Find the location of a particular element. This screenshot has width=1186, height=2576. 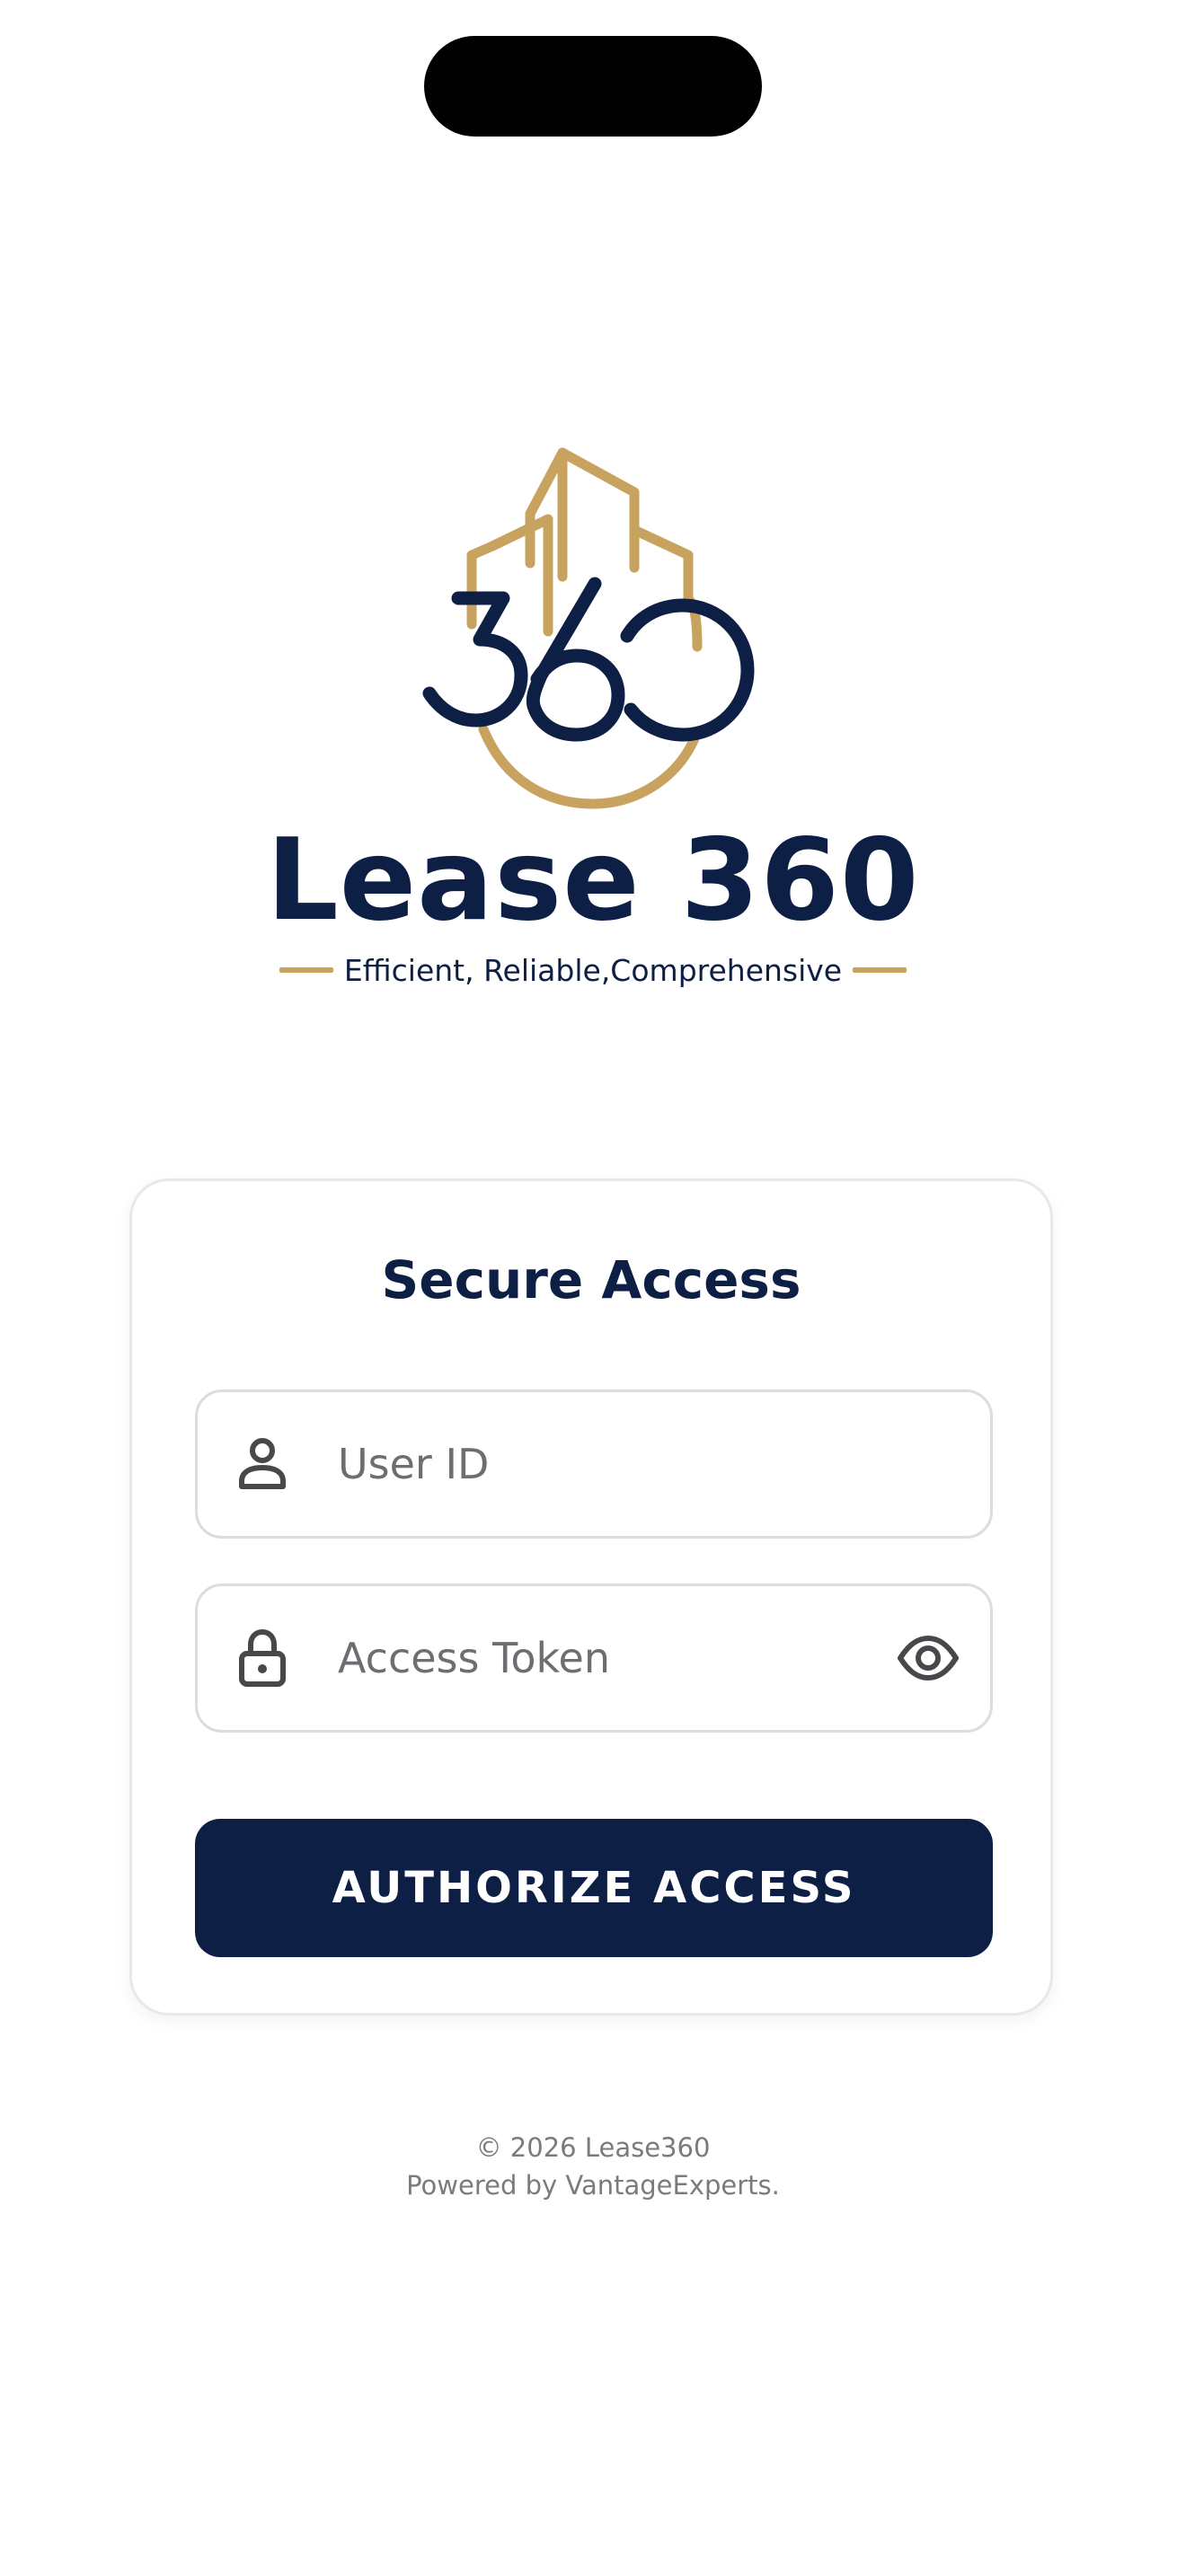

tagline-rule-right is located at coordinates (880, 970).